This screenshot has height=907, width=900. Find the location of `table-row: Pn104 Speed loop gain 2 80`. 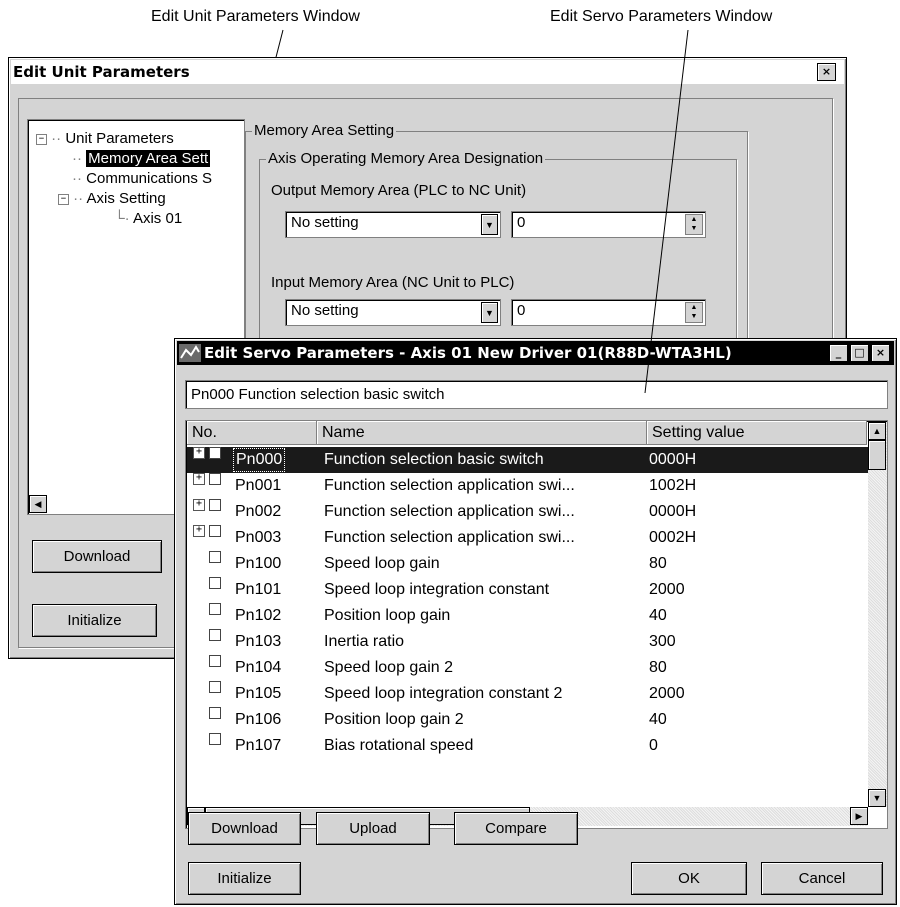

table-row: Pn104 Speed loop gain 2 80 is located at coordinates (527, 668).